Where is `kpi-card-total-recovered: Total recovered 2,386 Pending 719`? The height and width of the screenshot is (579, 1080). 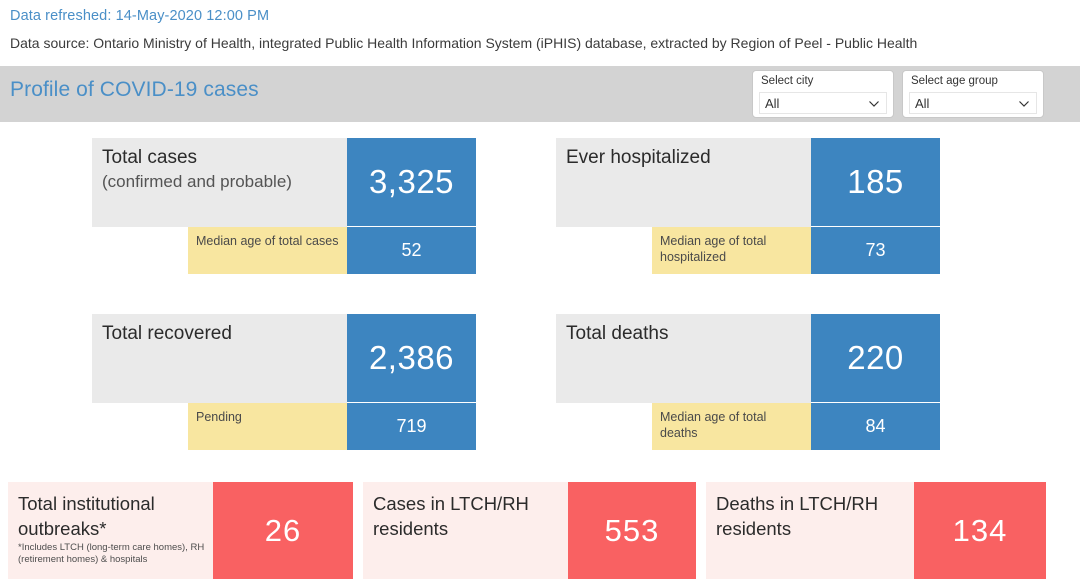 kpi-card-total-recovered: Total recovered 2,386 Pending 719 is located at coordinates (284, 382).